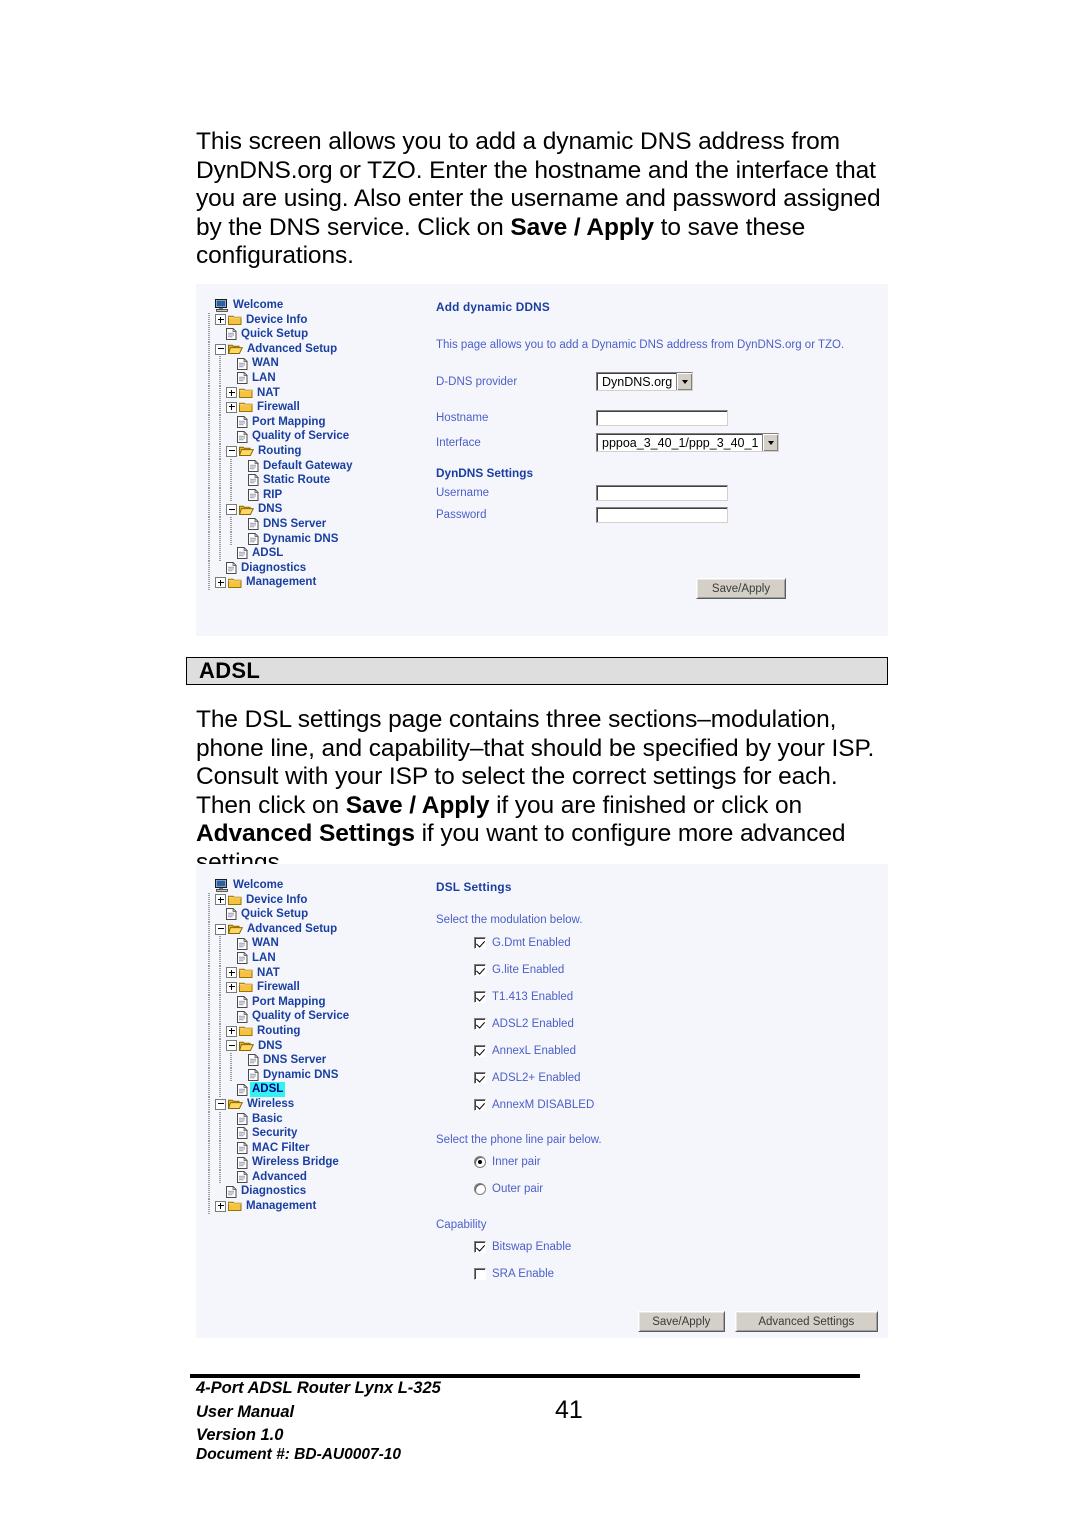  What do you see at coordinates (525, 1376) in the screenshot?
I see `footer-divider` at bounding box center [525, 1376].